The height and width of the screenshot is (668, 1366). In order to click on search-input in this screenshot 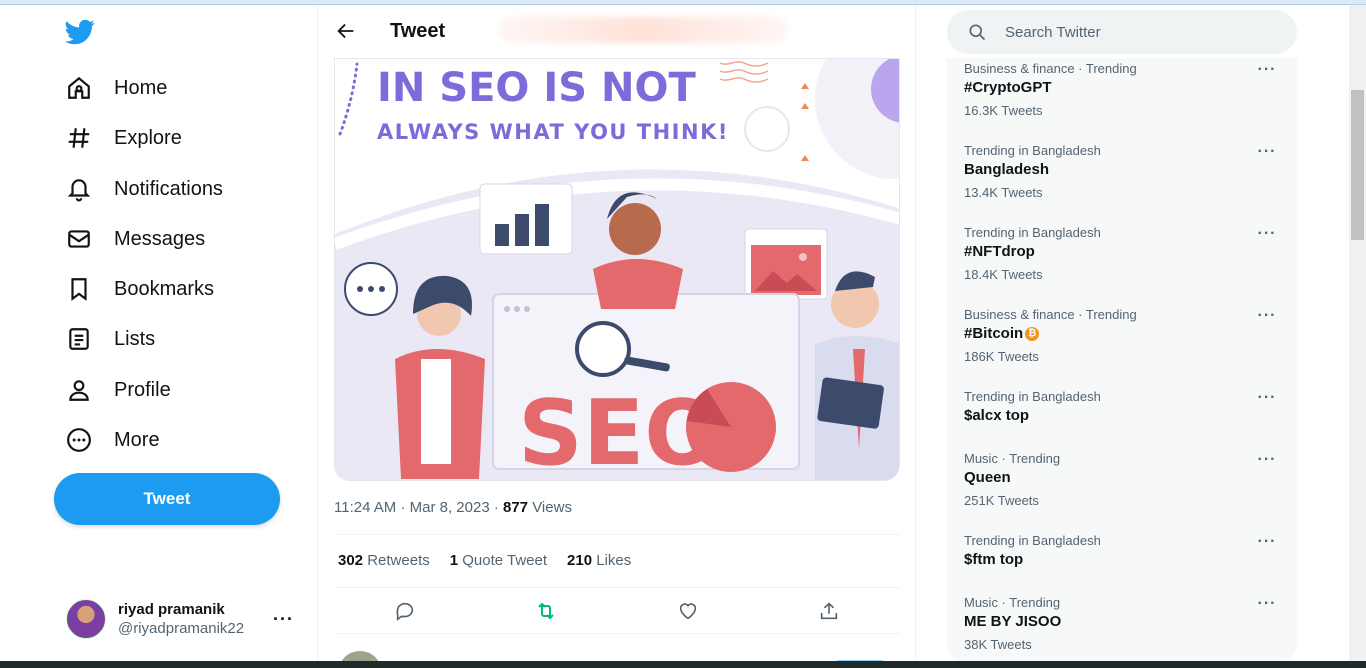, I will do `click(1145, 32)`.